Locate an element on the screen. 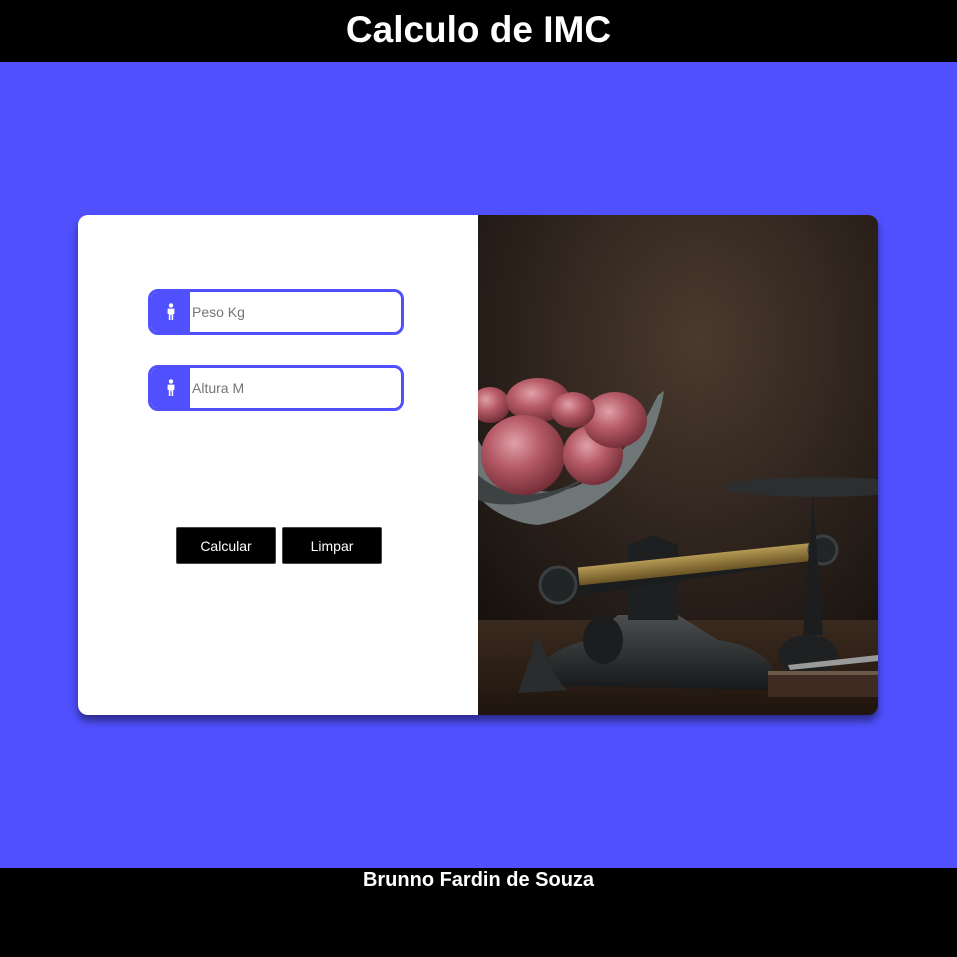 The image size is (957, 957). page-footer: Brunno Fardin de Souza is located at coordinates (478, 912).